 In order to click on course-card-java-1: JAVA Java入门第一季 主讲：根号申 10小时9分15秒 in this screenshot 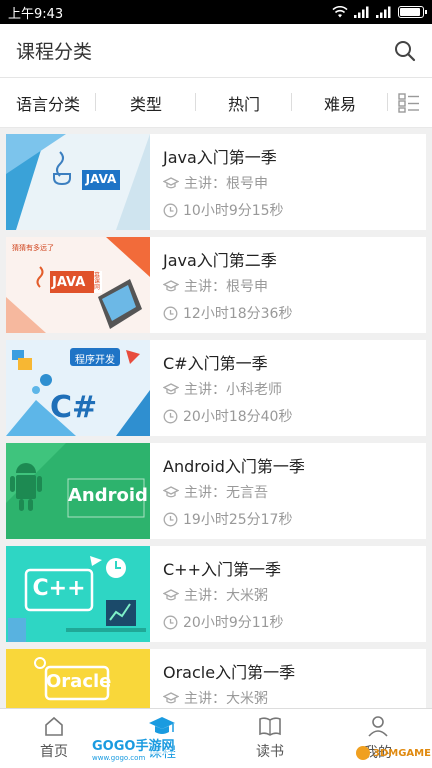, I will do `click(216, 182)`.